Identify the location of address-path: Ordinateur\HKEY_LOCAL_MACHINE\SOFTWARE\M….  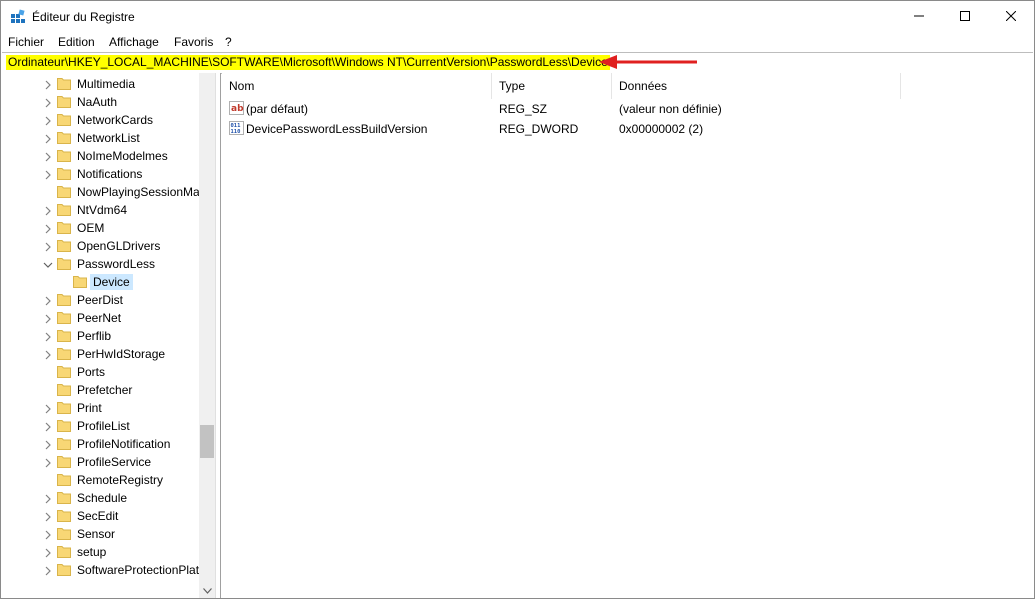
(308, 62).